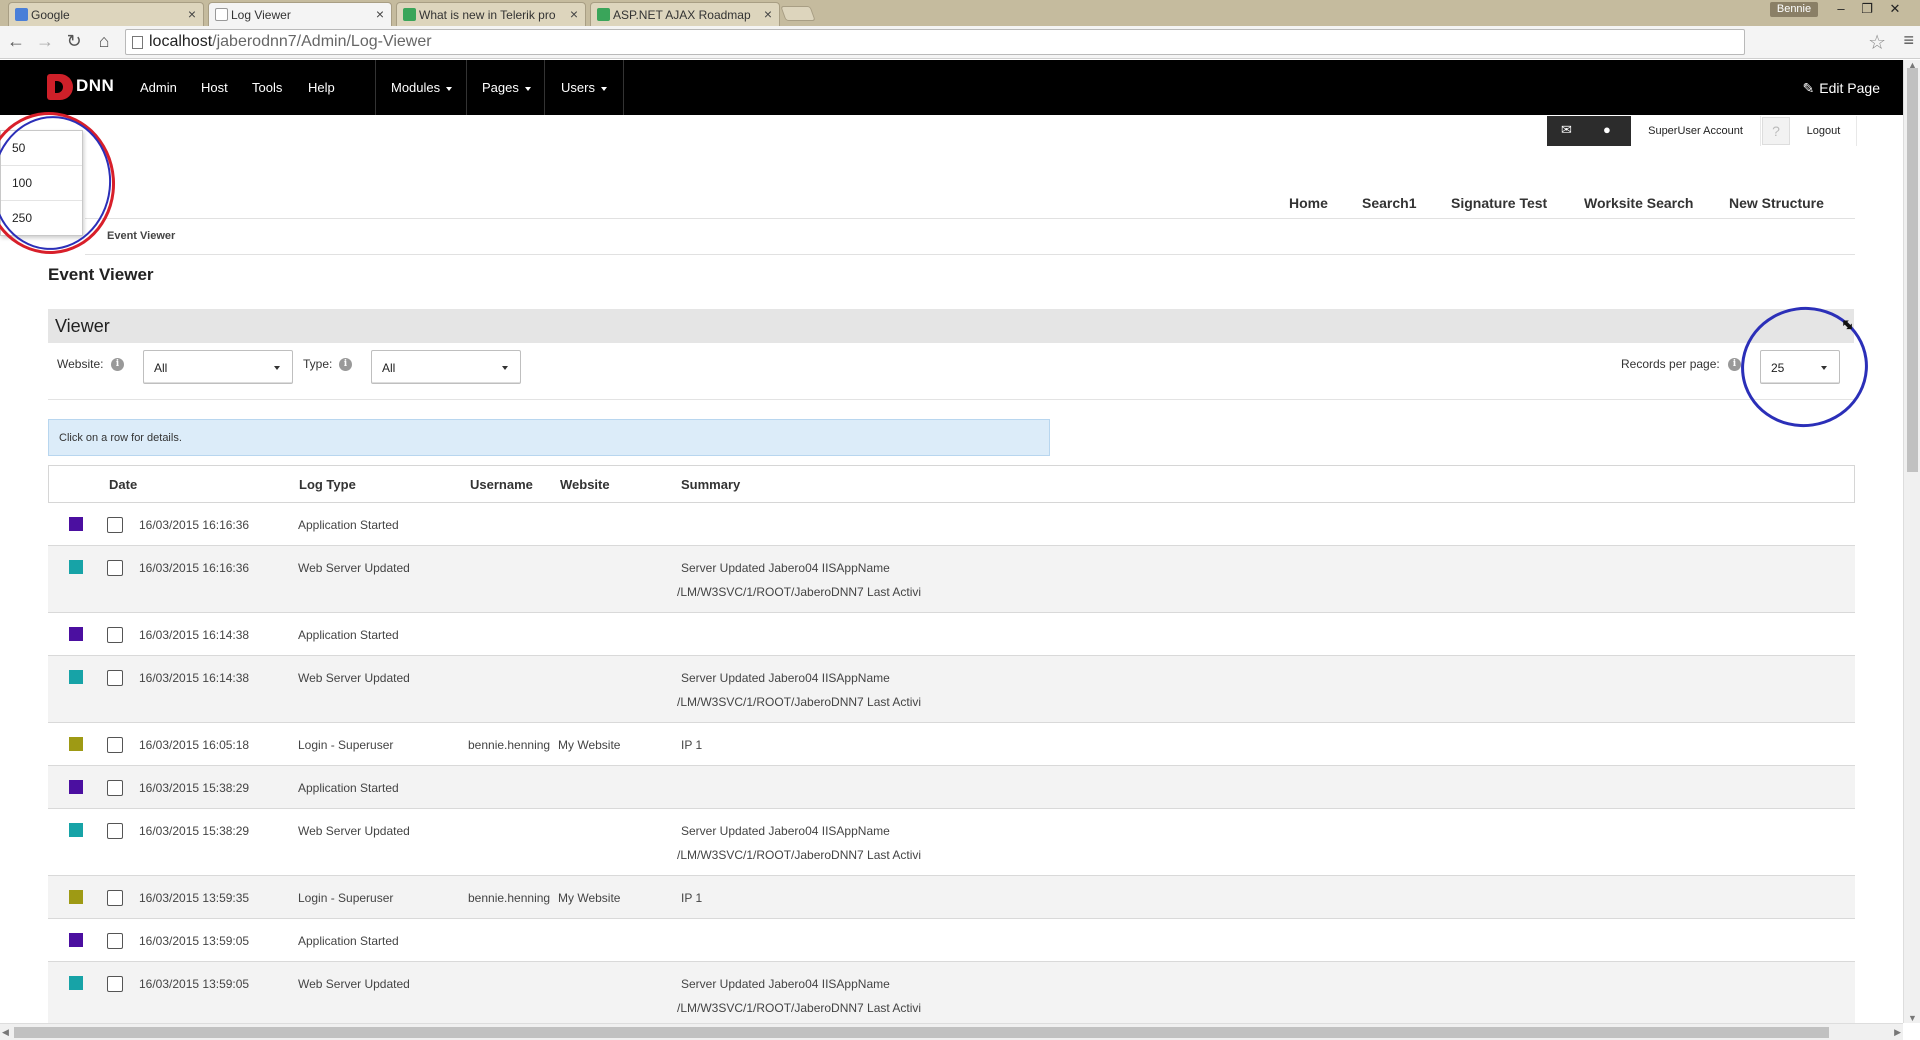 Image resolution: width=1920 pixels, height=1040 pixels. What do you see at coordinates (21, 14) in the screenshot?
I see `google-favicon-icon` at bounding box center [21, 14].